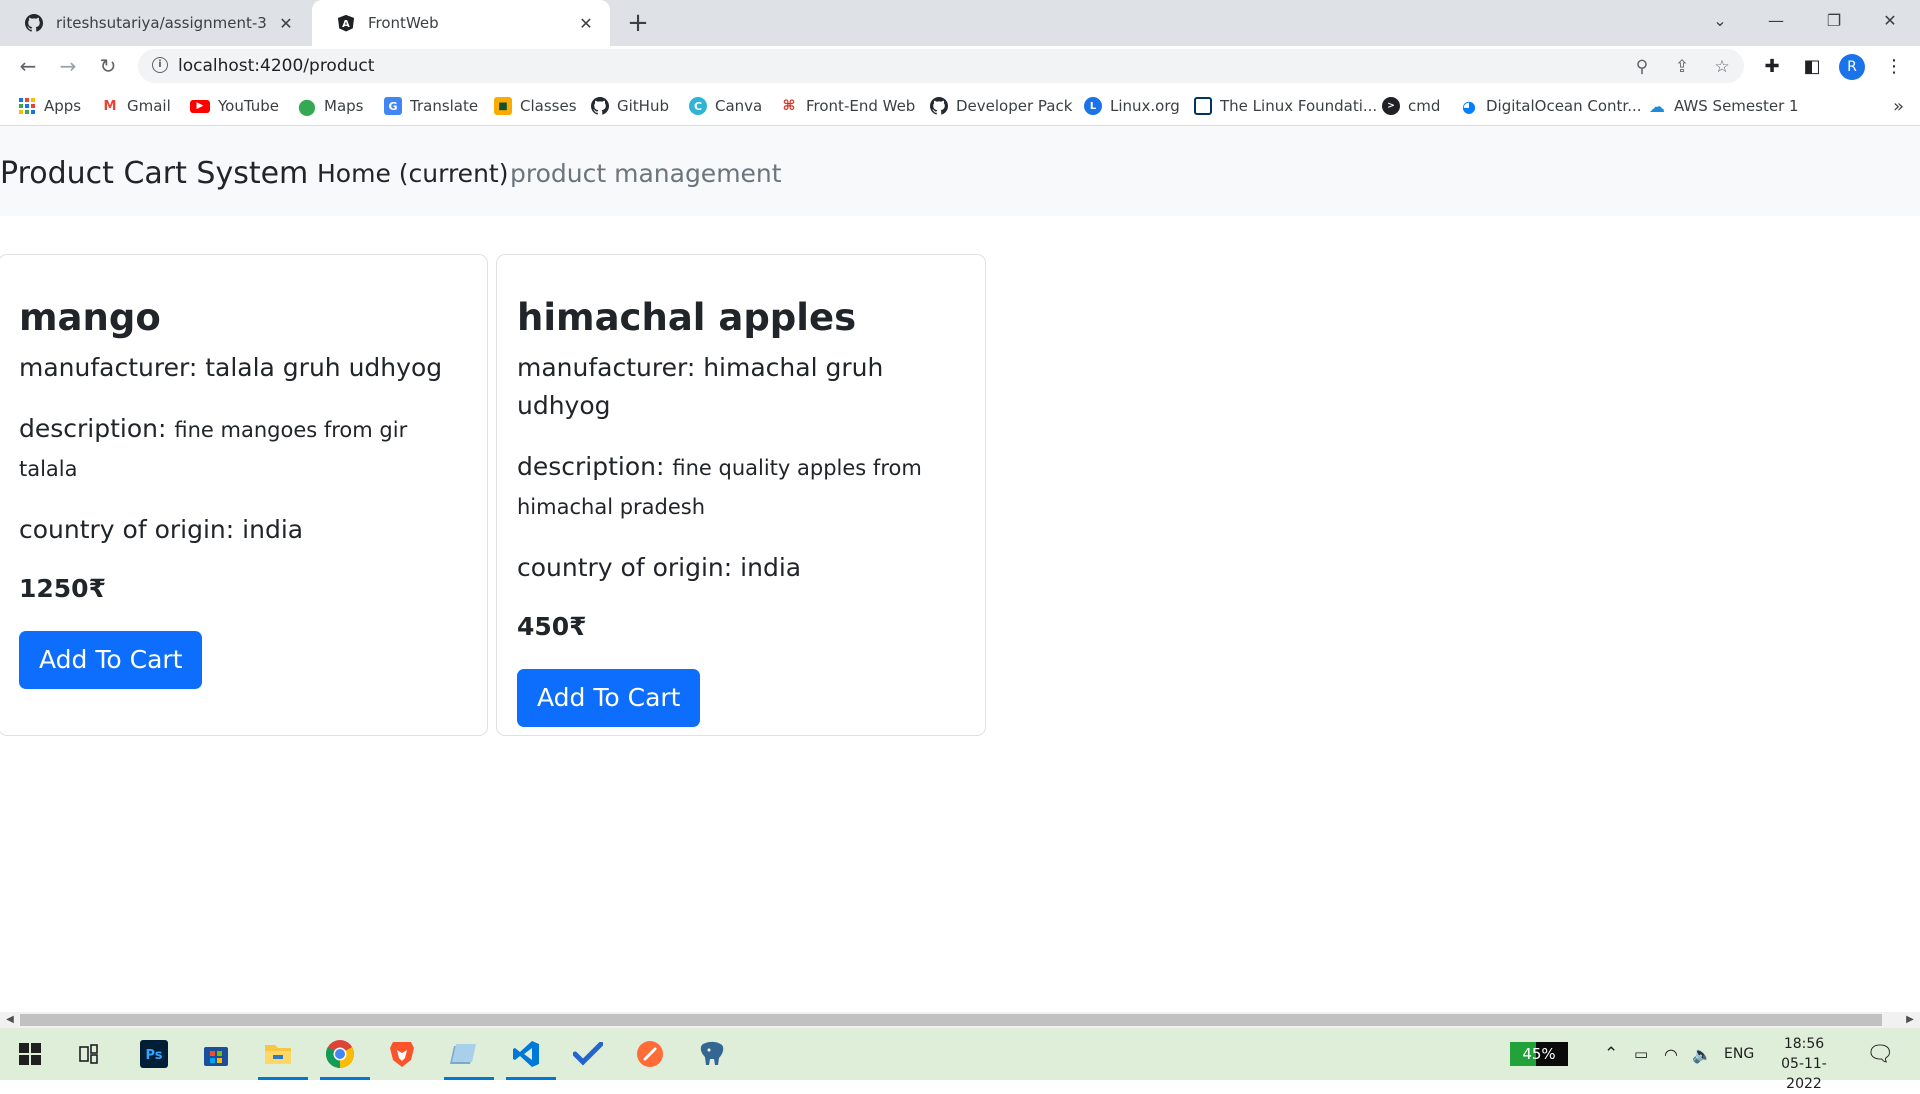 The width and height of the screenshot is (1920, 1094). I want to click on frontend-icon: ⌘, so click(789, 106).